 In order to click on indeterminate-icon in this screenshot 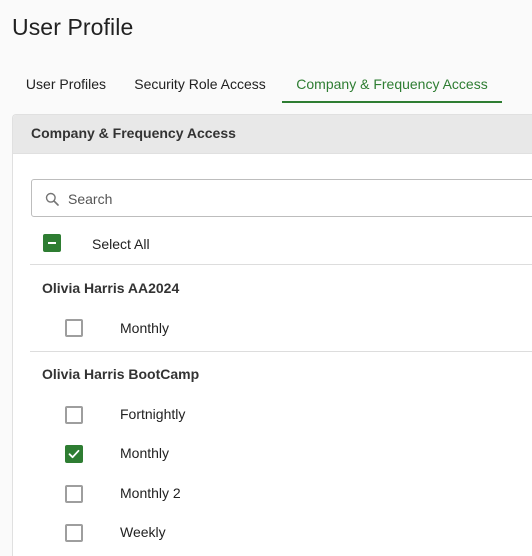, I will do `click(52, 243)`.